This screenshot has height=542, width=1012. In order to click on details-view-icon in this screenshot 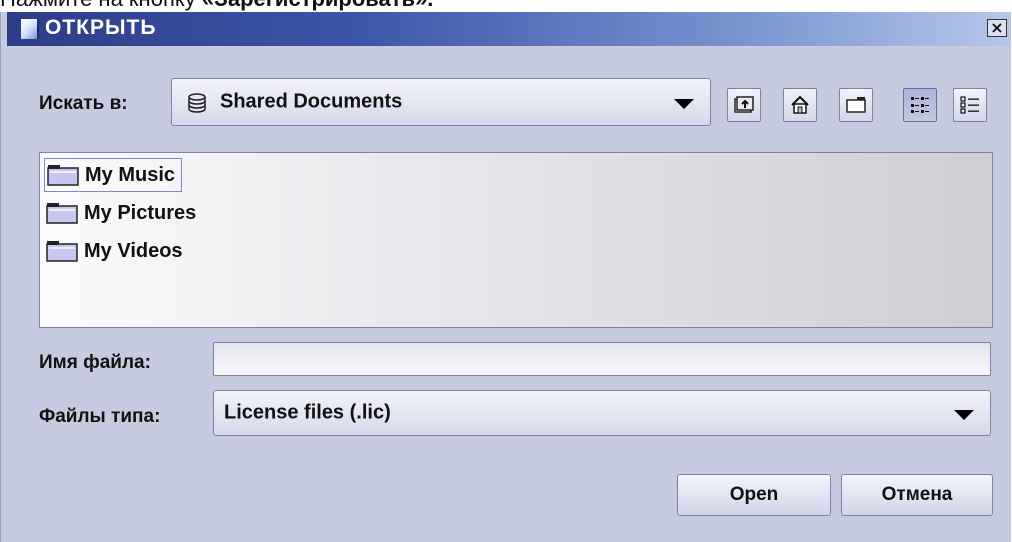, I will do `click(969, 105)`.